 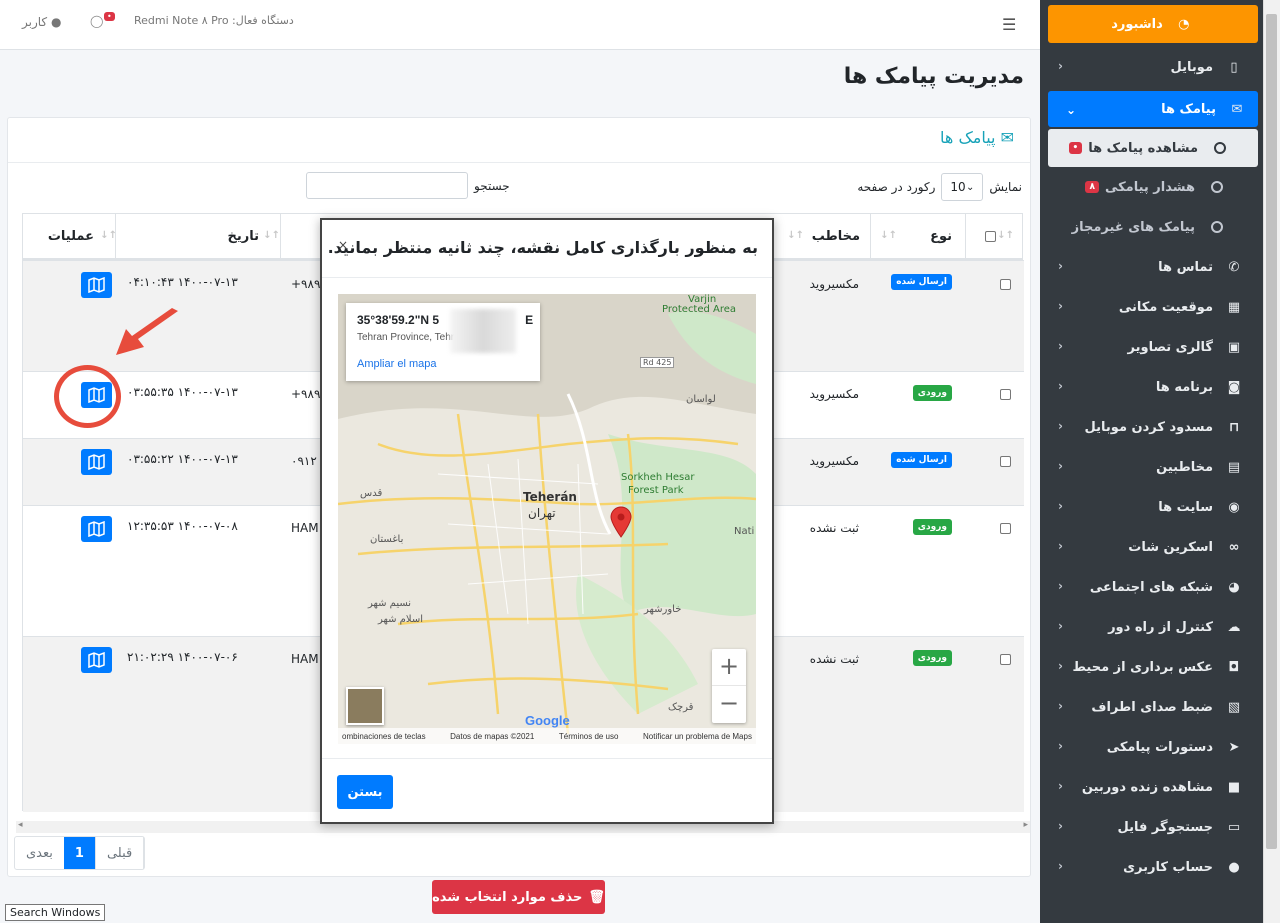 What do you see at coordinates (387, 185) in the screenshot?
I see `search-input` at bounding box center [387, 185].